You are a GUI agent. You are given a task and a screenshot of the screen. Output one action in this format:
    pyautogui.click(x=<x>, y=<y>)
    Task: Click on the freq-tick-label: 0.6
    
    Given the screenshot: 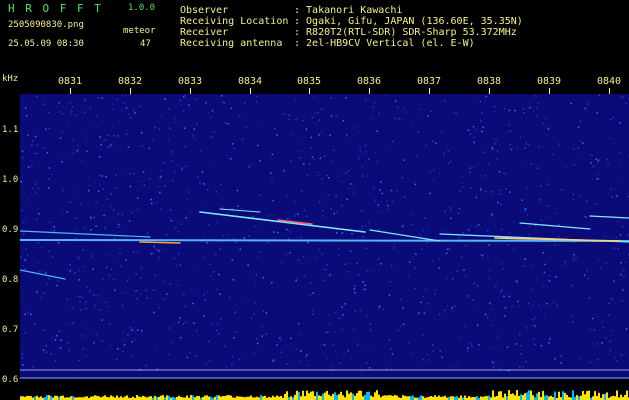 What is the action you would take?
    pyautogui.click(x=10, y=380)
    